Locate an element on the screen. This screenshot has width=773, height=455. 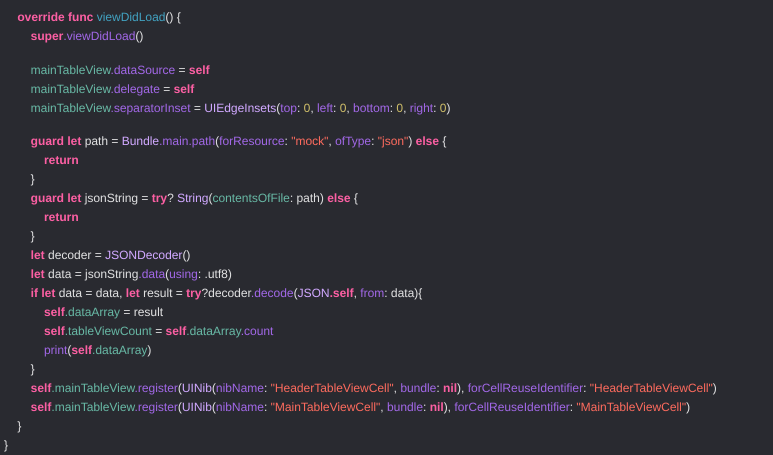
code-line: self.tableViewCount = self.dataArray.count is located at coordinates (158, 331).